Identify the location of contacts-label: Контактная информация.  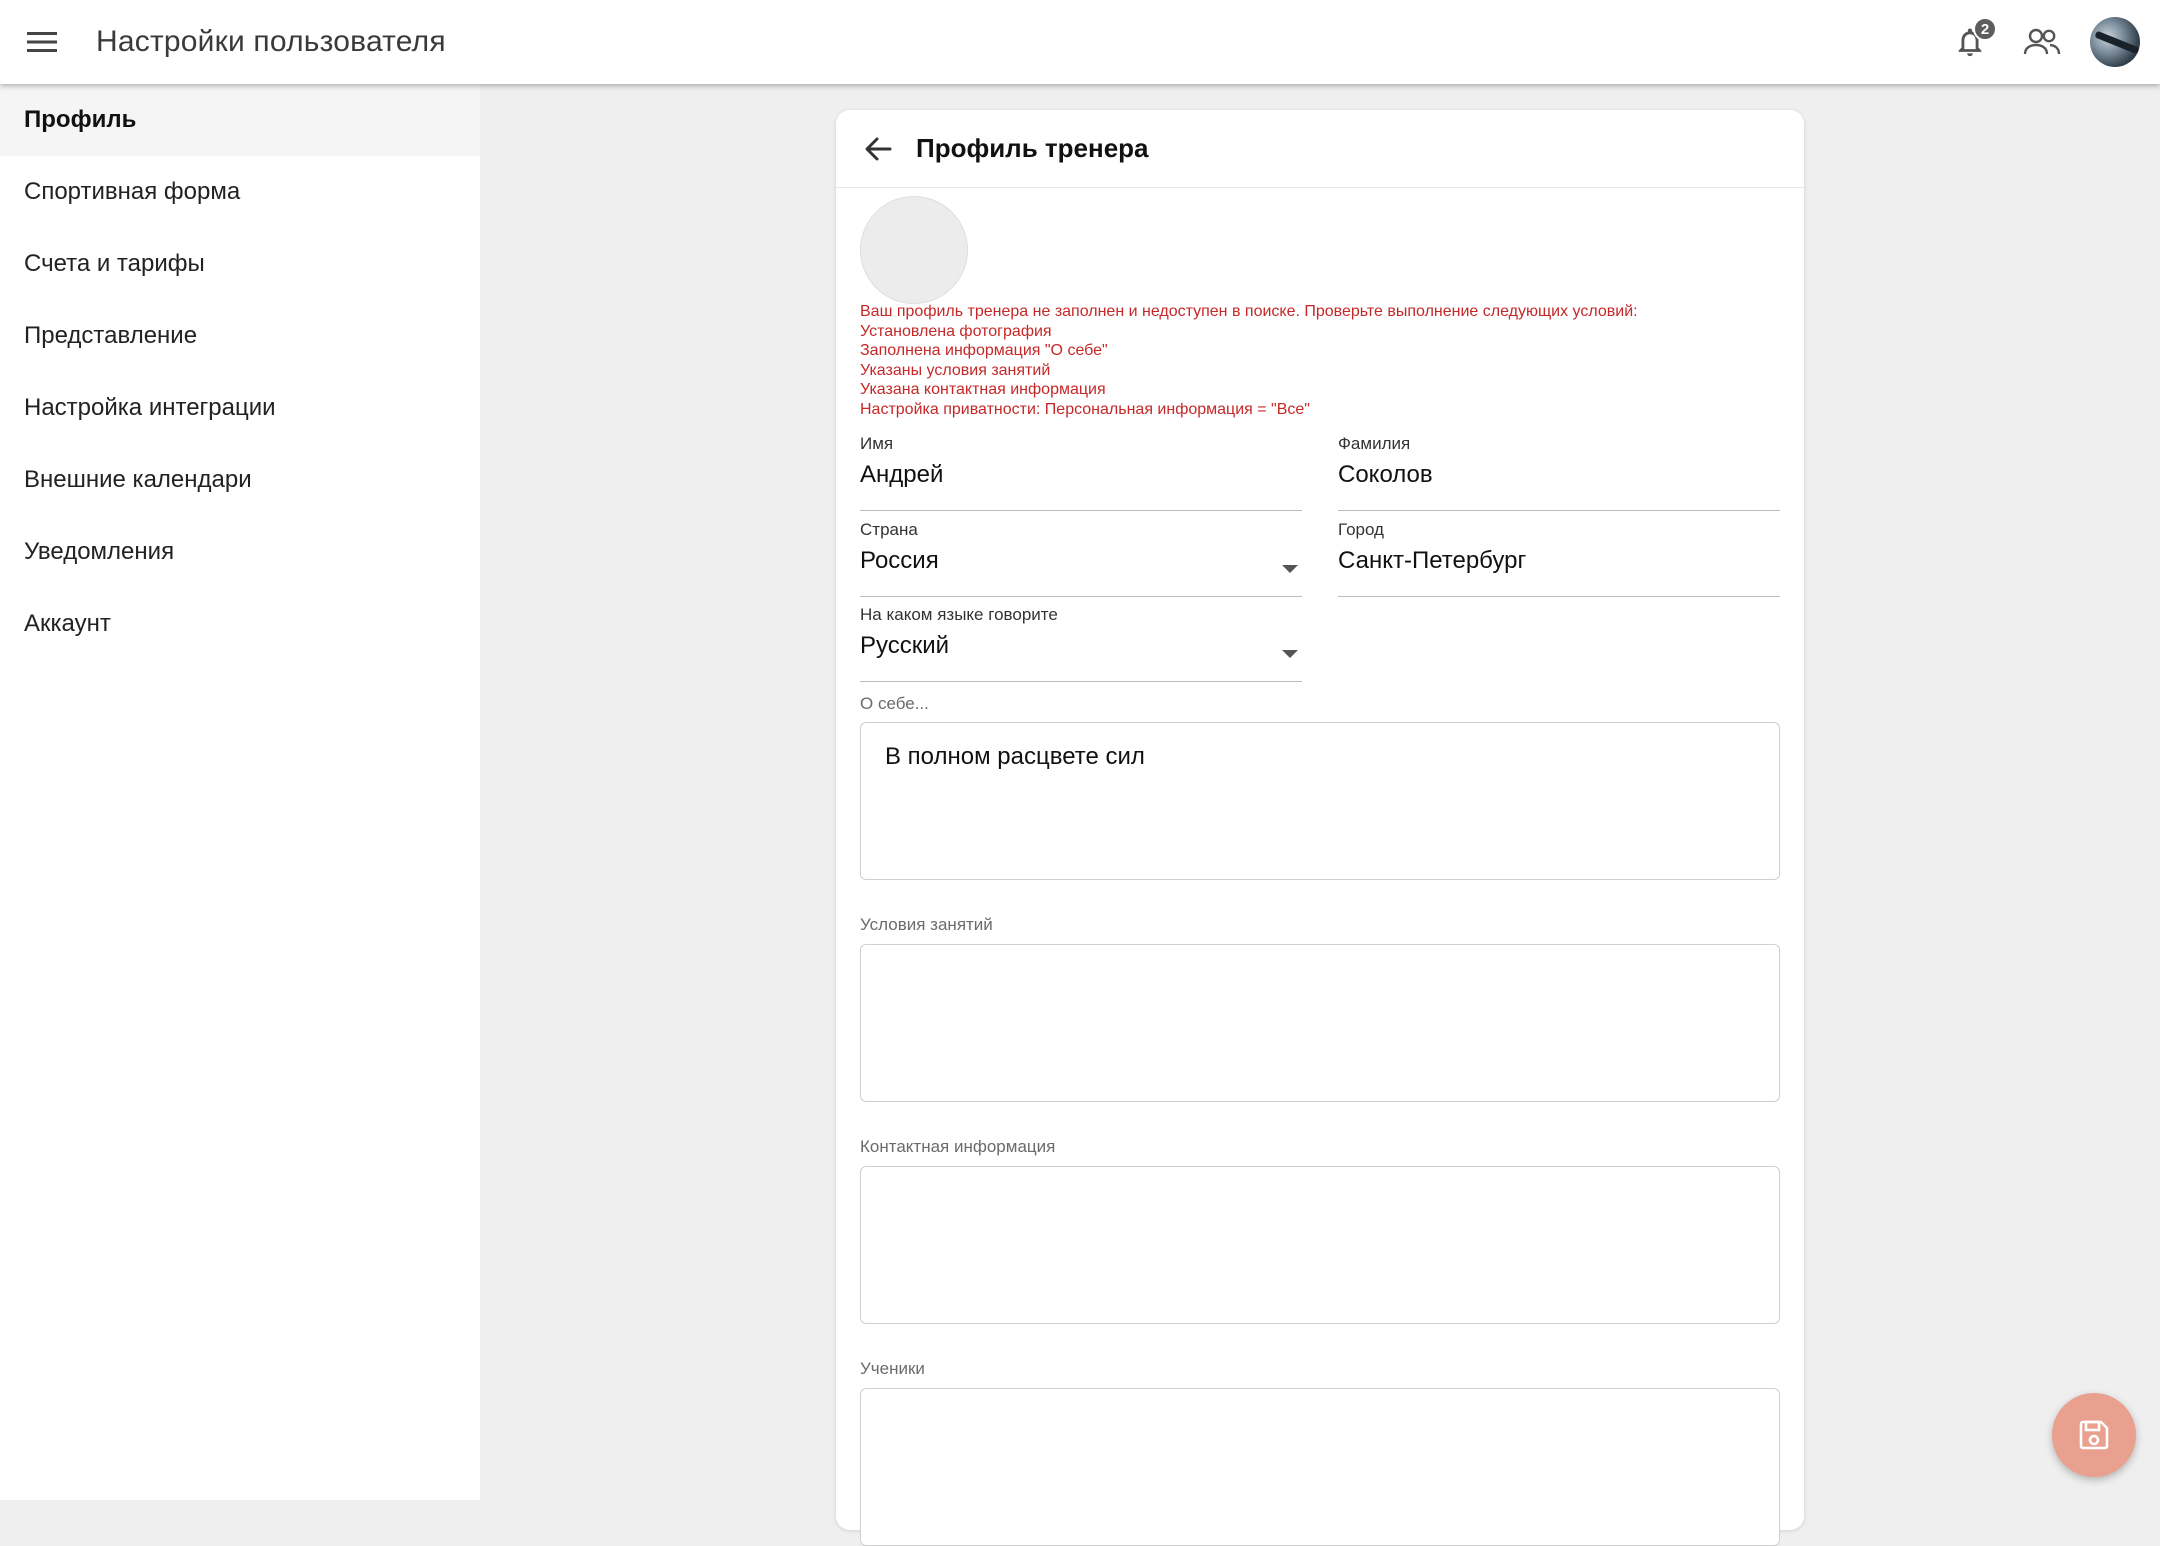
(958, 1146).